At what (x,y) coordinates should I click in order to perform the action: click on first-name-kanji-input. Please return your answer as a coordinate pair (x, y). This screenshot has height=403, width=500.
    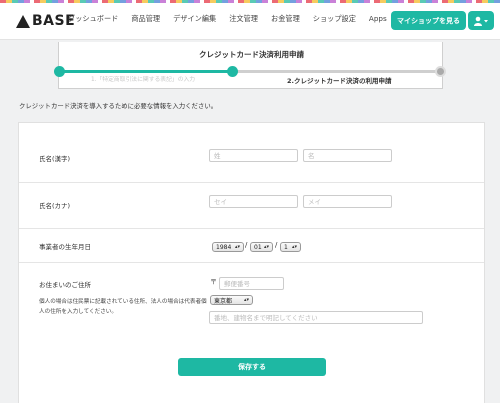
    Looking at the image, I should click on (347, 155).